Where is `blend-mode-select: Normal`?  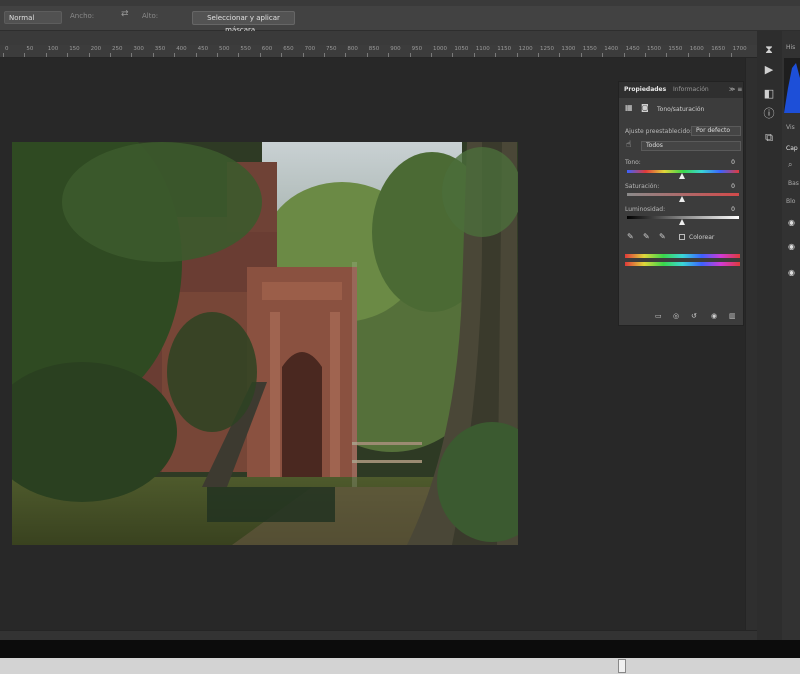 blend-mode-select: Normal is located at coordinates (33, 17).